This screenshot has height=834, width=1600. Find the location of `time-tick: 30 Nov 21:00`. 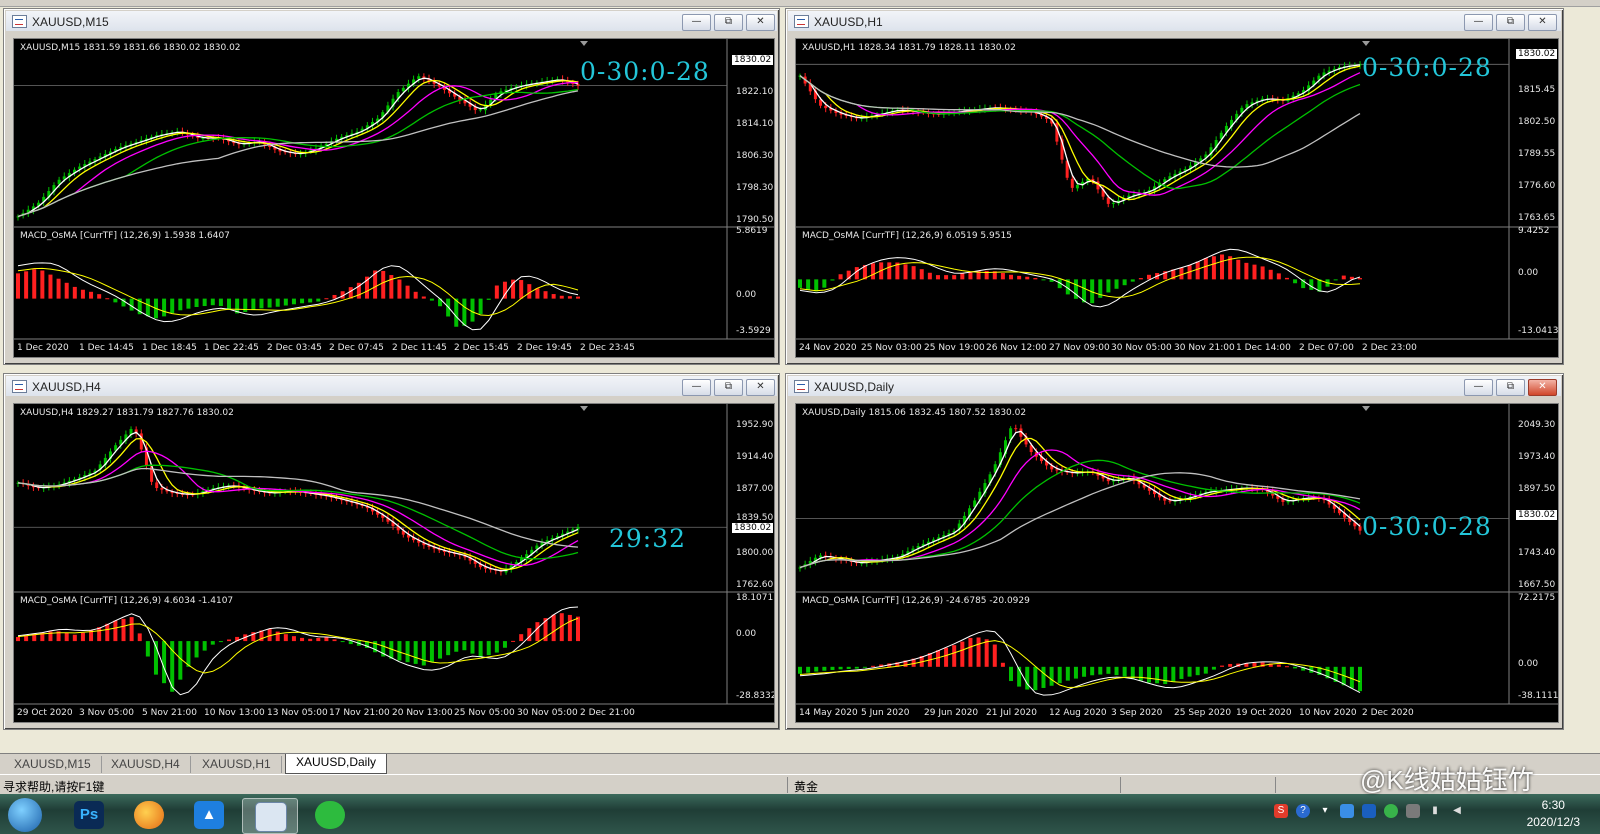

time-tick: 30 Nov 21:00 is located at coordinates (1204, 348).